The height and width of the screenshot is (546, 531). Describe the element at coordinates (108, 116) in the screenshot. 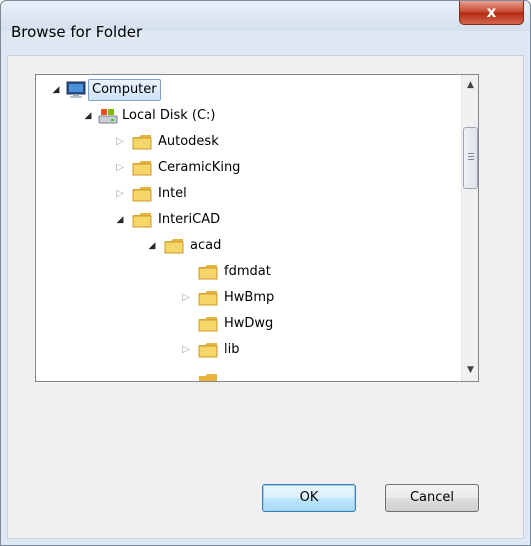

I see `drive-icon` at that location.